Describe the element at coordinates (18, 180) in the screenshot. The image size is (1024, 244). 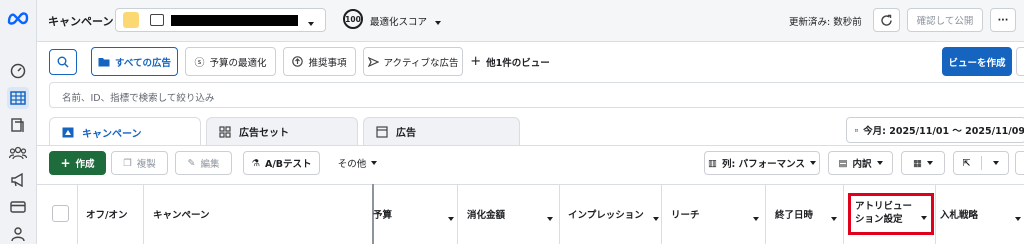
I see `megaphone-icon` at that location.